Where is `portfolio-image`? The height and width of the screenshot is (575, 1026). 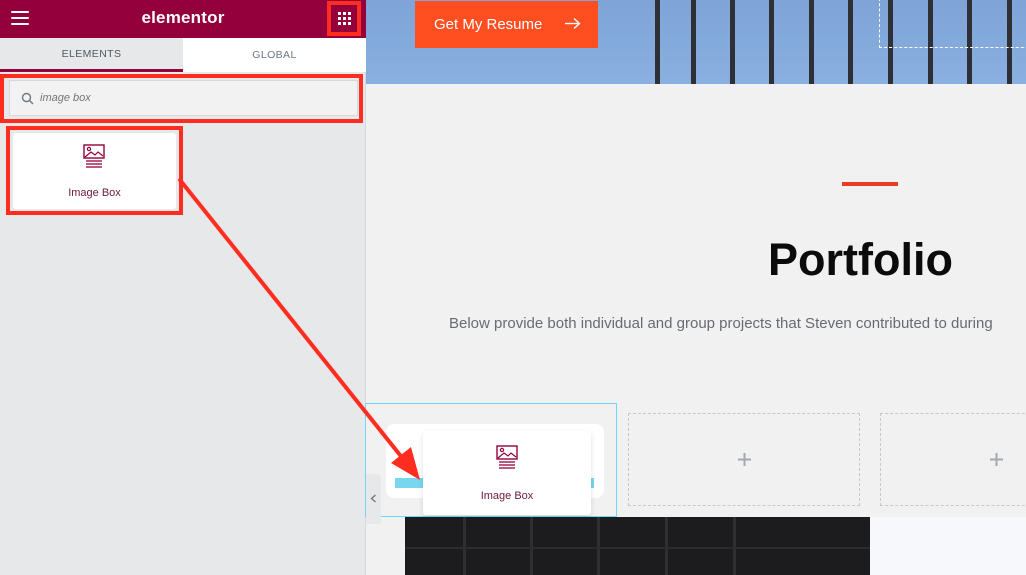 portfolio-image is located at coordinates (637, 546).